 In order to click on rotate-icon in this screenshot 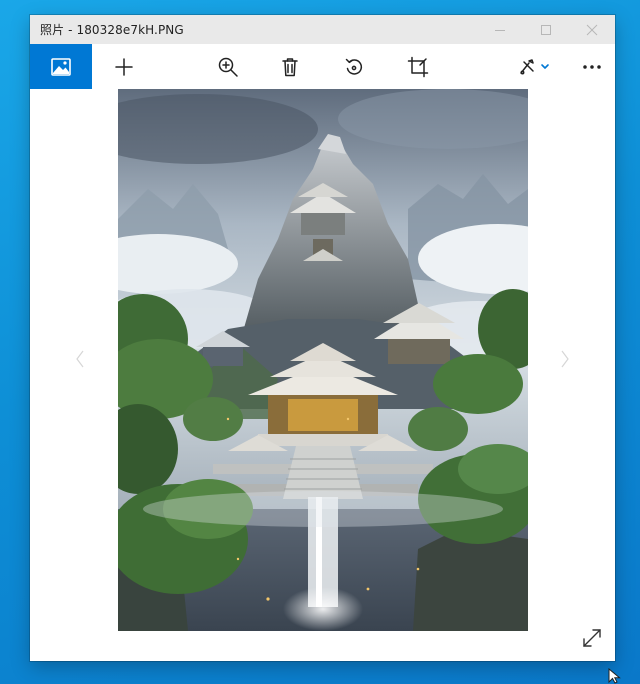, I will do `click(354, 66)`.